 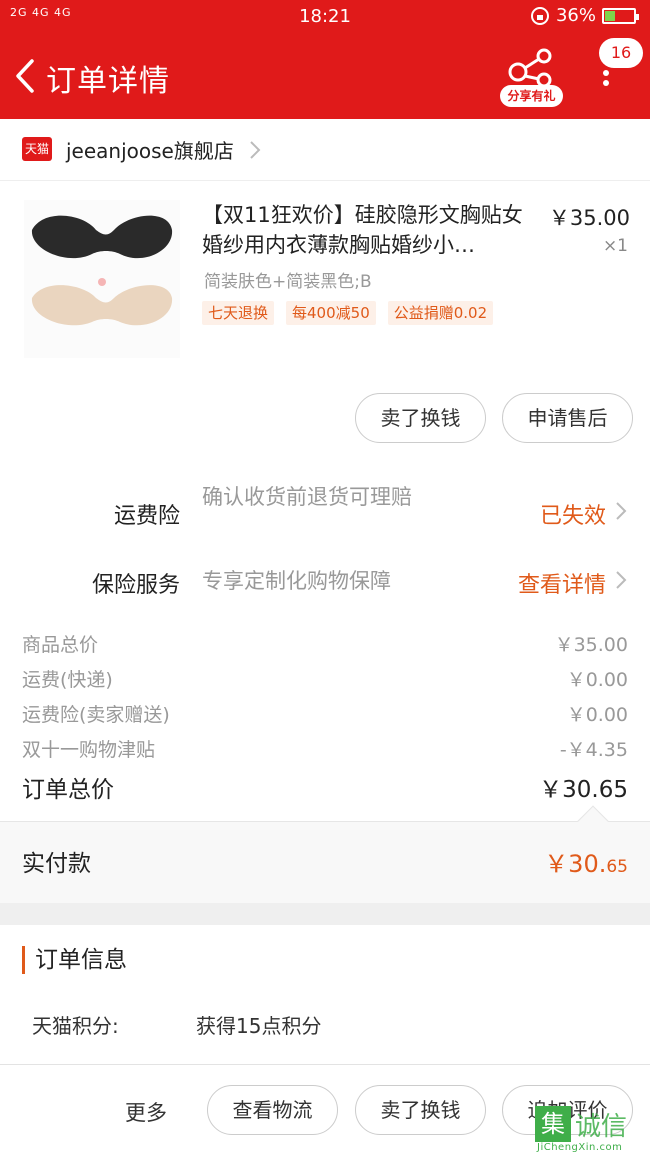 What do you see at coordinates (60, 645) in the screenshot?
I see `summary-label: 商品总价` at bounding box center [60, 645].